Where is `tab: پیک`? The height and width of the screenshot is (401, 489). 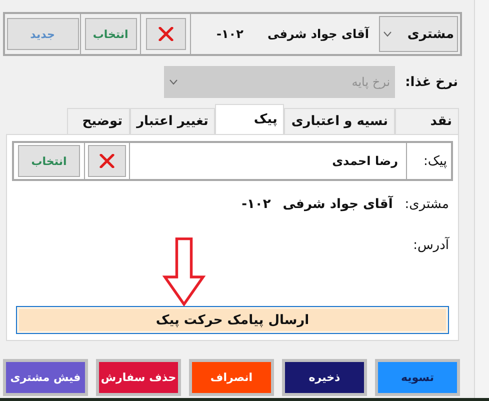 tab: پیک is located at coordinates (249, 119).